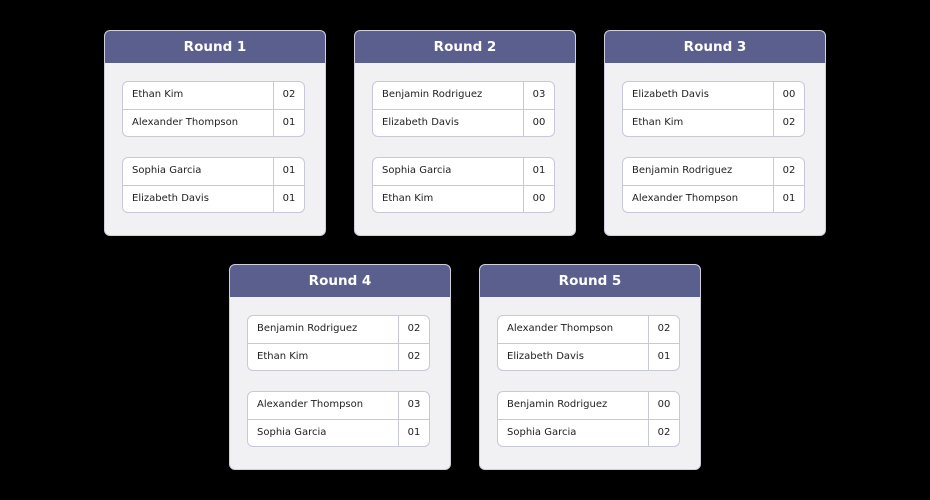 This screenshot has height=500, width=930. I want to click on match-box: Sophia Garcia 01 Elizabeth Davis 01, so click(213, 185).